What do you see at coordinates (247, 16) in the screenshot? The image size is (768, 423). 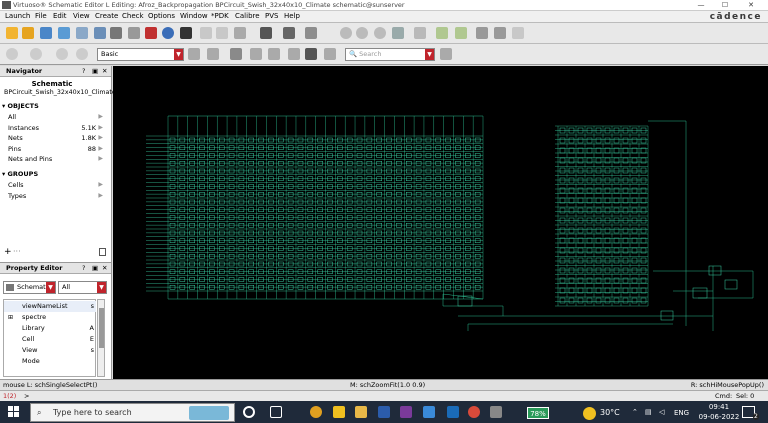 I see `menu-calibre: Calibre` at bounding box center [247, 16].